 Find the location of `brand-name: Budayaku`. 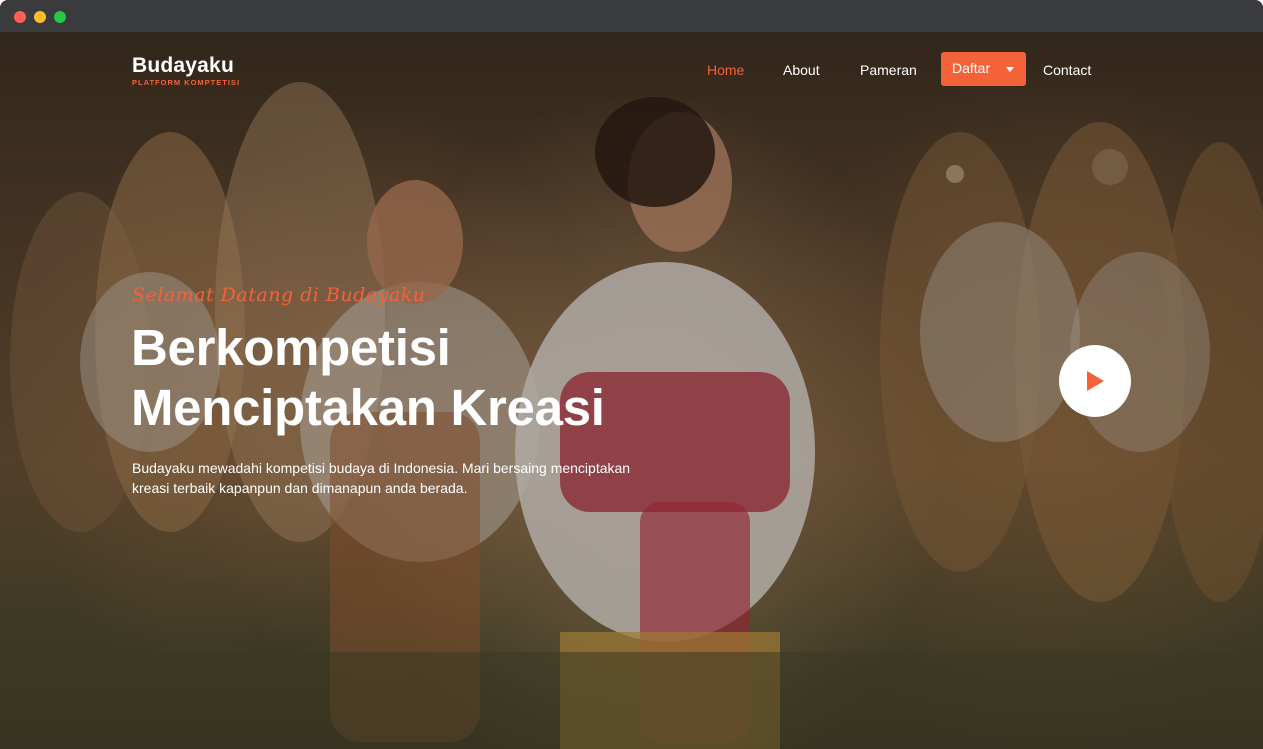

brand-name: Budayaku is located at coordinates (183, 65).